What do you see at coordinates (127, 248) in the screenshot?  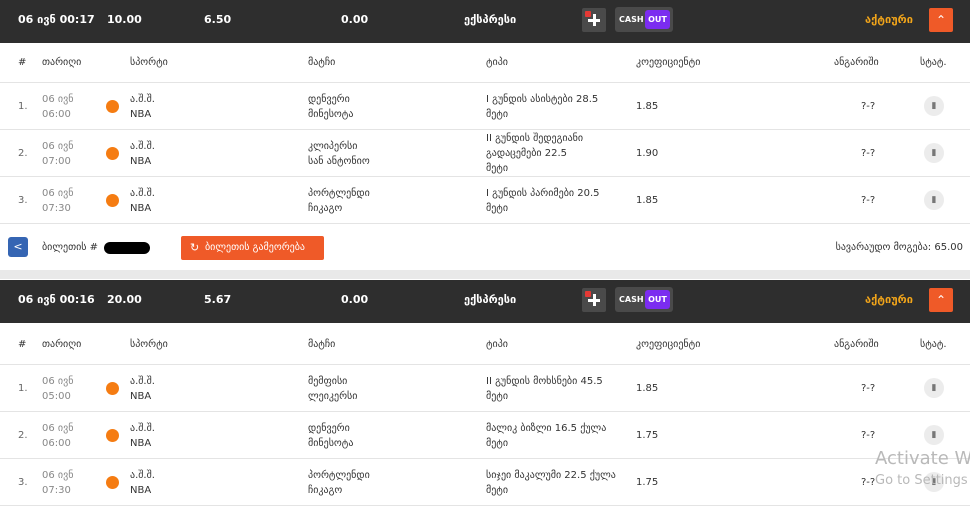 I see `redacted-ticket-number` at bounding box center [127, 248].